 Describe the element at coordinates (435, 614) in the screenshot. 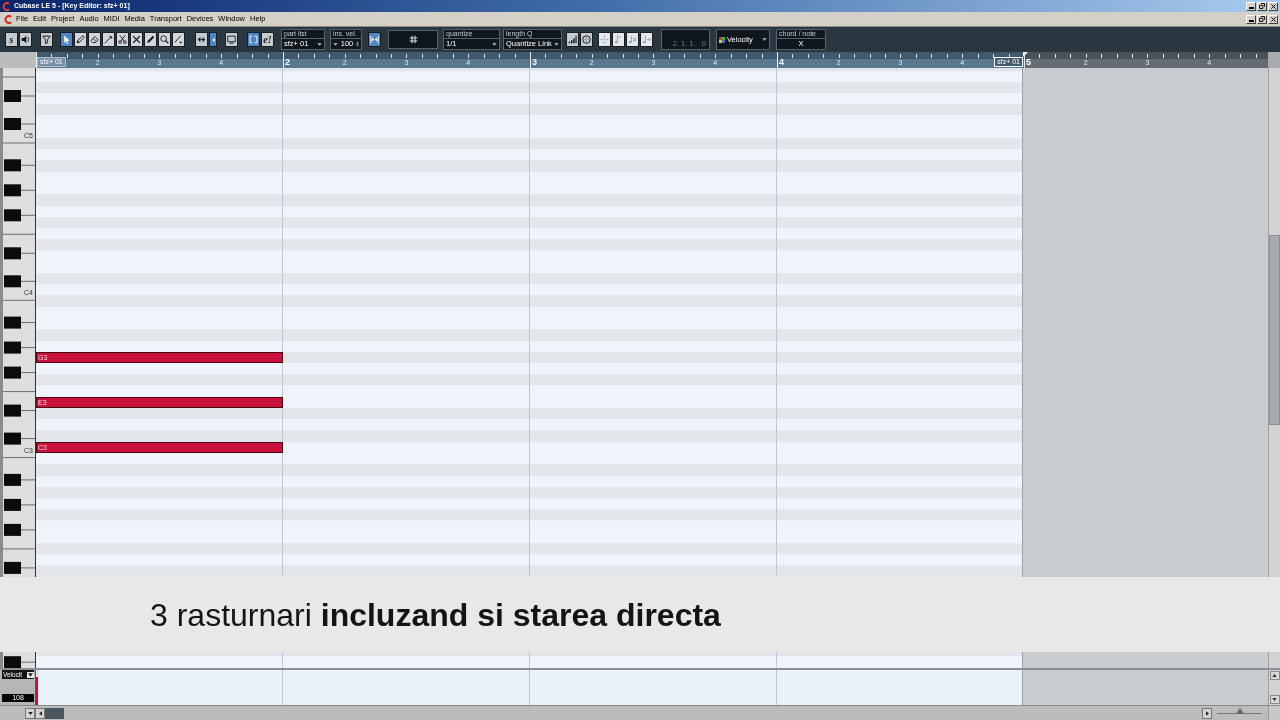

I see `caption-text: 3 rasturnari incluzand si starea directa` at that location.